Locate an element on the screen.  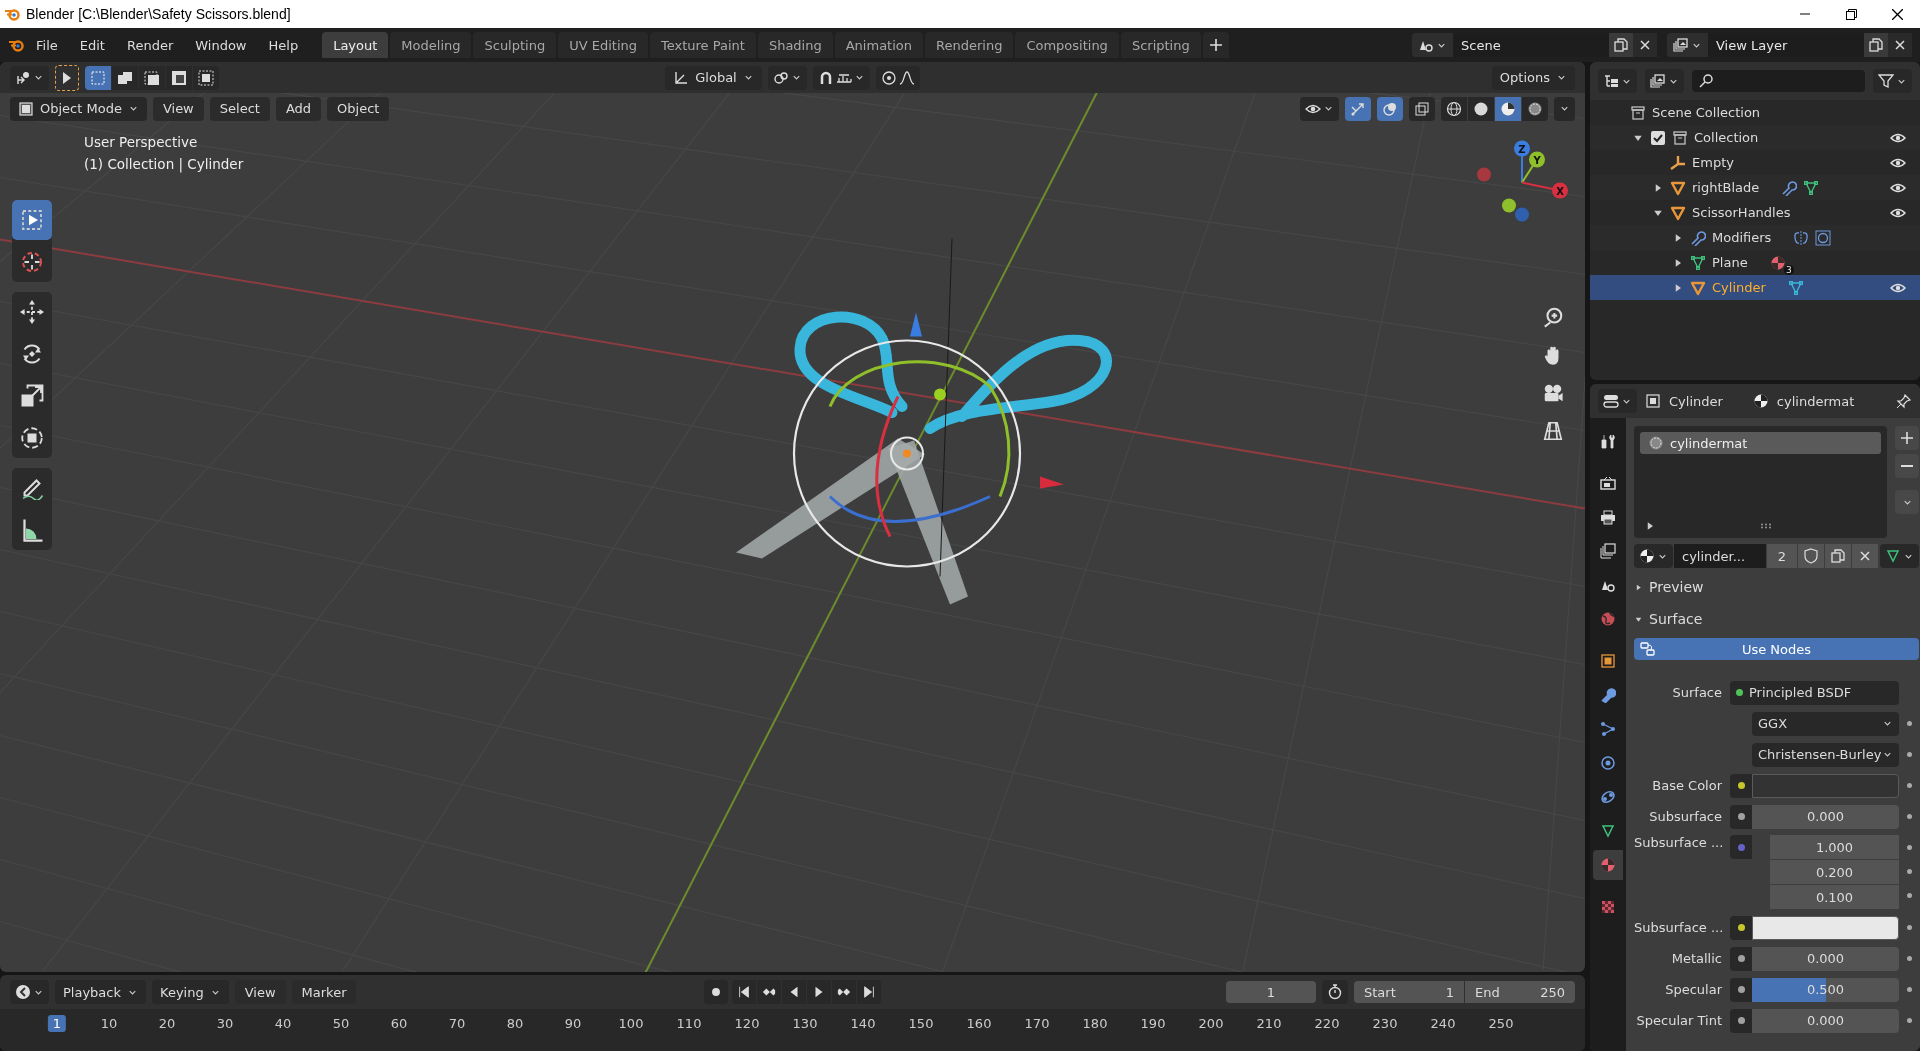
scene-field: Scene is located at coordinates (1531, 45).